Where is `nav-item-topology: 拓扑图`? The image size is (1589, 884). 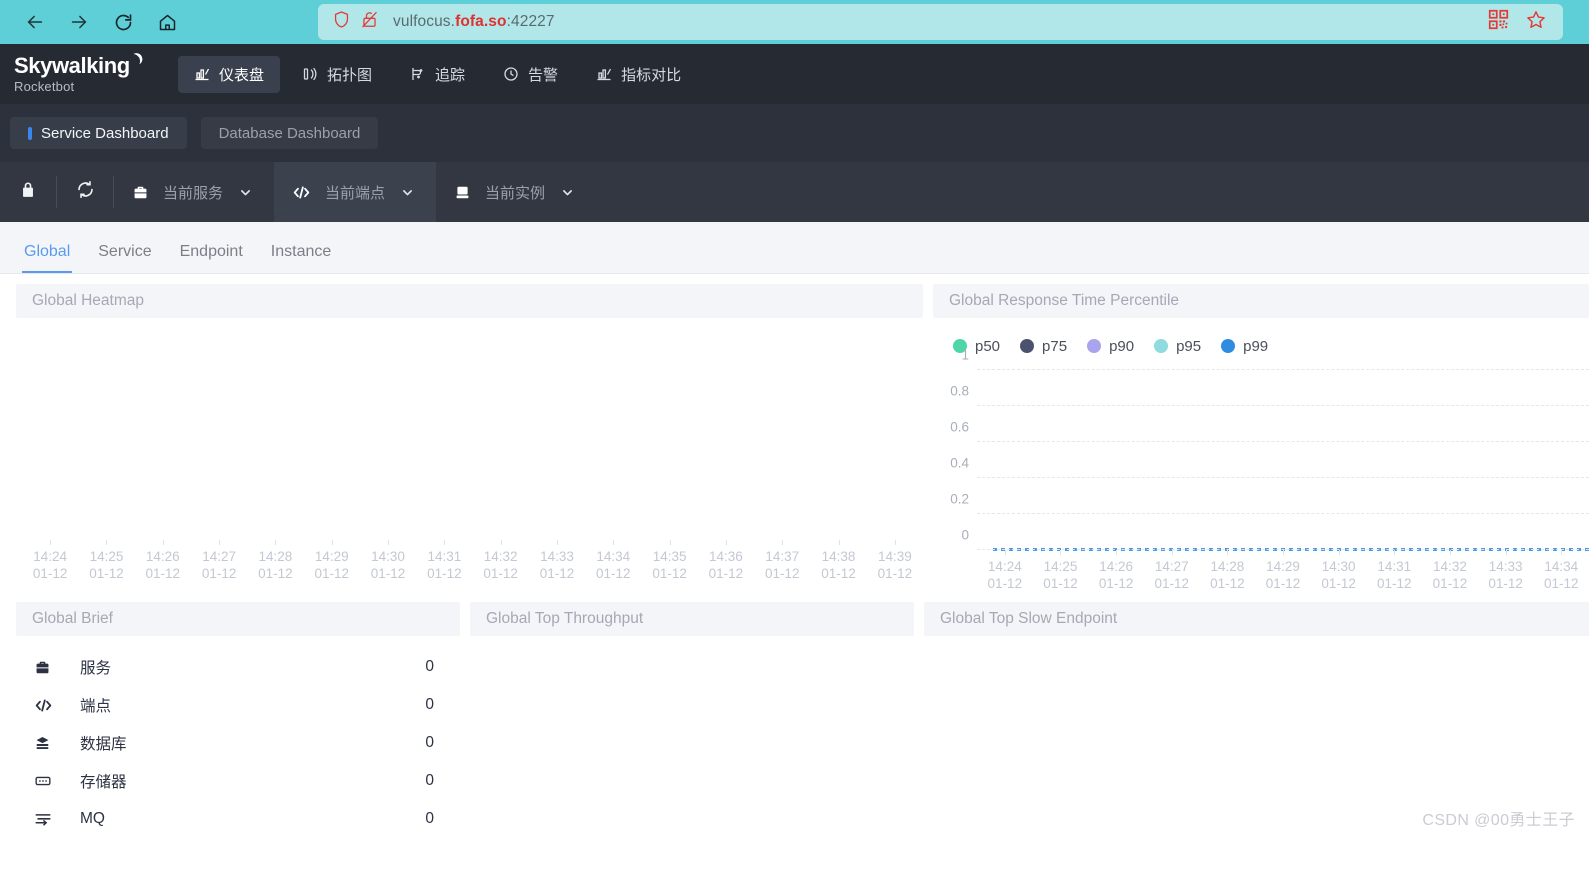
nav-item-topology: 拓扑图 is located at coordinates (337, 74).